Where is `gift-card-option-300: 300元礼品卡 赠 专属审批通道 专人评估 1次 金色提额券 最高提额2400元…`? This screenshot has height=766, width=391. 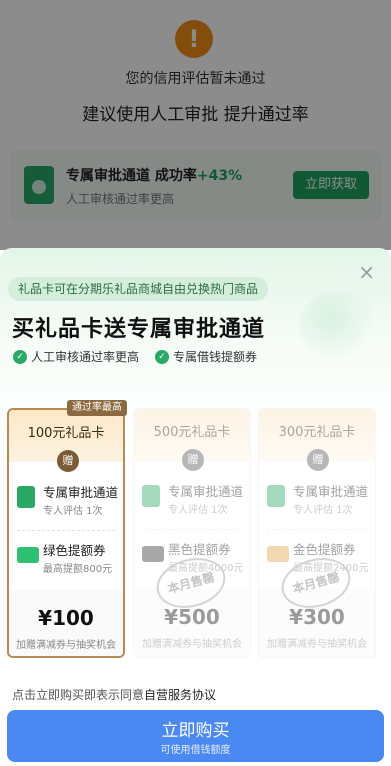
gift-card-option-300: 300元礼品卡 赠 专属审批通道 专人评估 1次 金色提额券 最高提额2400元… is located at coordinates (317, 533).